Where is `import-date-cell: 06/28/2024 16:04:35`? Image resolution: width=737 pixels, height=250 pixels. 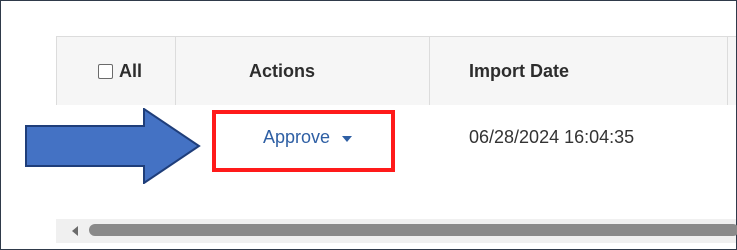 import-date-cell: 06/28/2024 16:04:35 is located at coordinates (552, 137).